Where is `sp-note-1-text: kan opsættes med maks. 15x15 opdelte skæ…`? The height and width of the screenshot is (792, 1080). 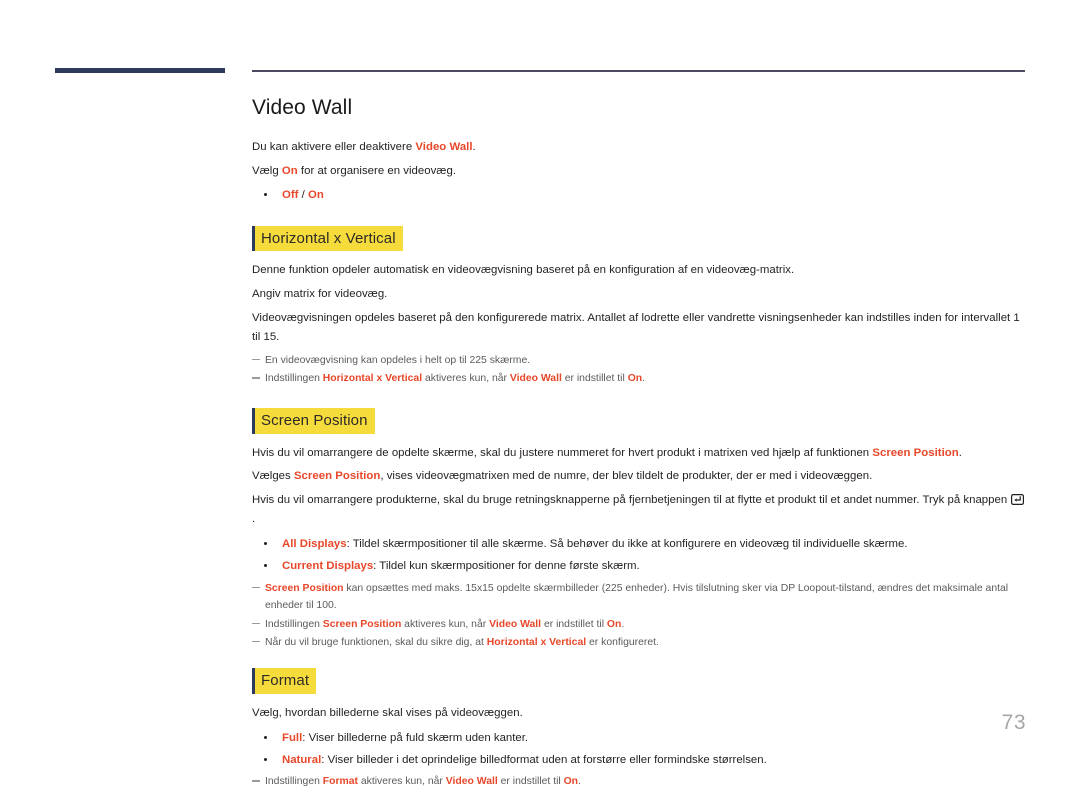
sp-note-1-text: kan opsættes med maks. 15x15 opdelte skæ… is located at coordinates (637, 597).